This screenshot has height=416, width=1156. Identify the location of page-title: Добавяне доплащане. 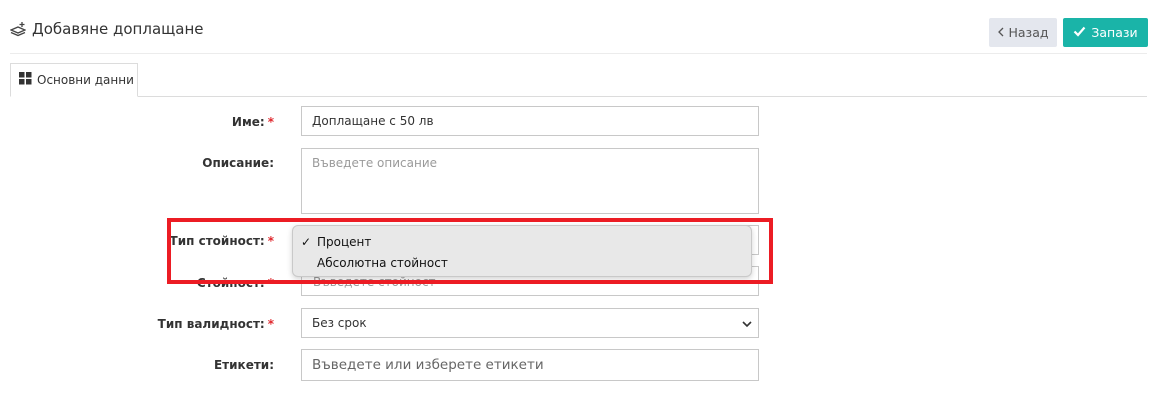
(107, 29).